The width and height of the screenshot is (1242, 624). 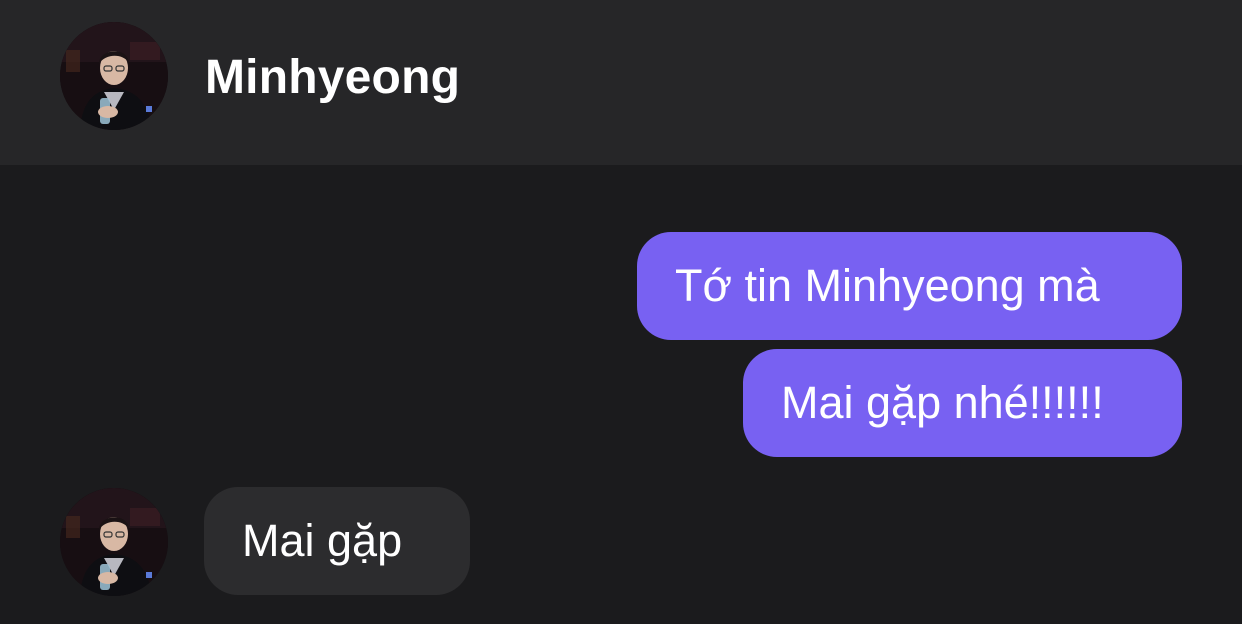 What do you see at coordinates (962, 403) in the screenshot?
I see `outgoing-message-bubble: Mai gặp nhé!!!!!!` at bounding box center [962, 403].